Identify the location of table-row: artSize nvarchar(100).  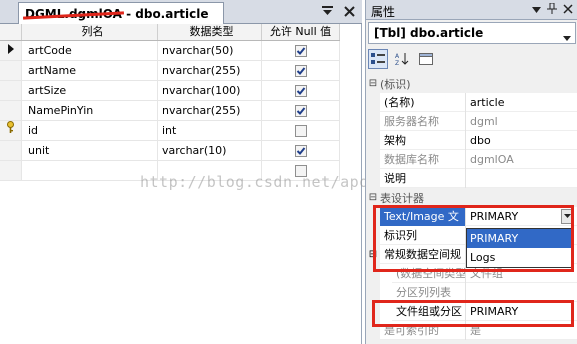
(170, 91).